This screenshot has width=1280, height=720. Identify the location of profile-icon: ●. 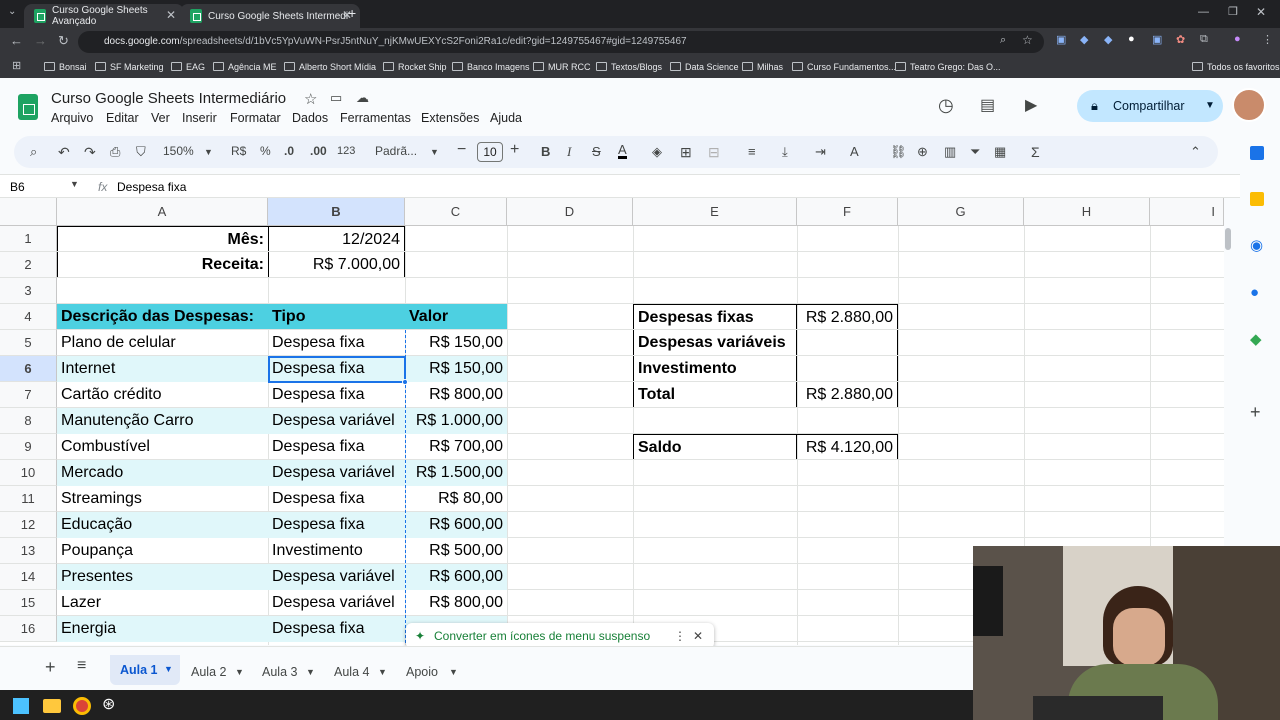
(1237, 39).